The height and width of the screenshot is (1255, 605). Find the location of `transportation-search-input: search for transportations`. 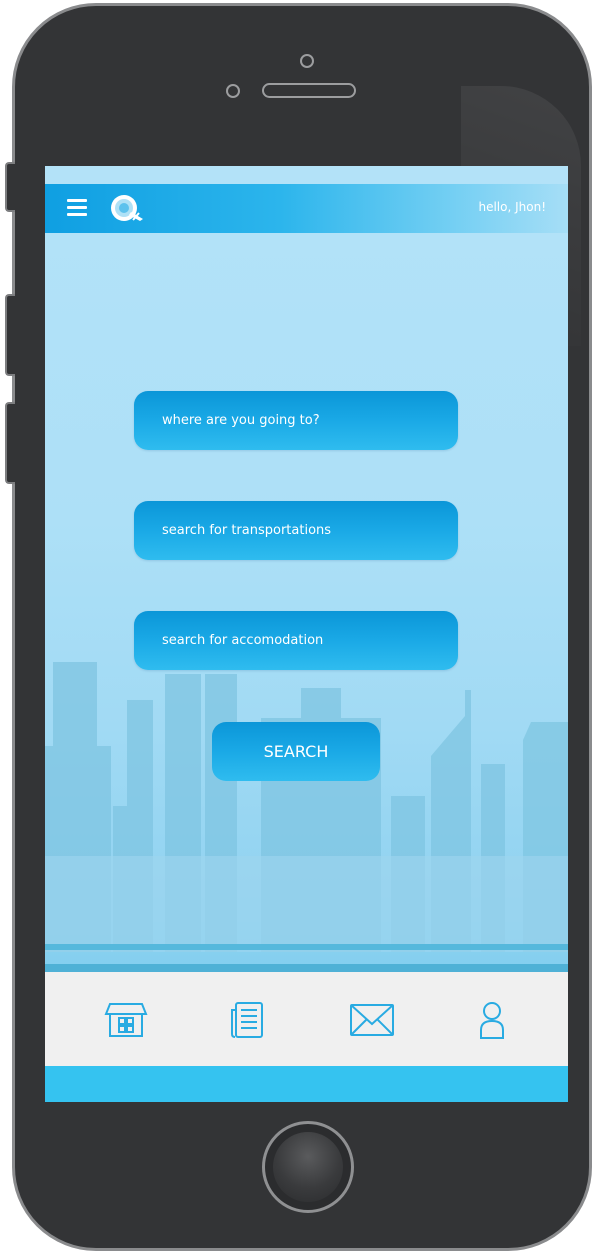

transportation-search-input: search for transportations is located at coordinates (296, 530).